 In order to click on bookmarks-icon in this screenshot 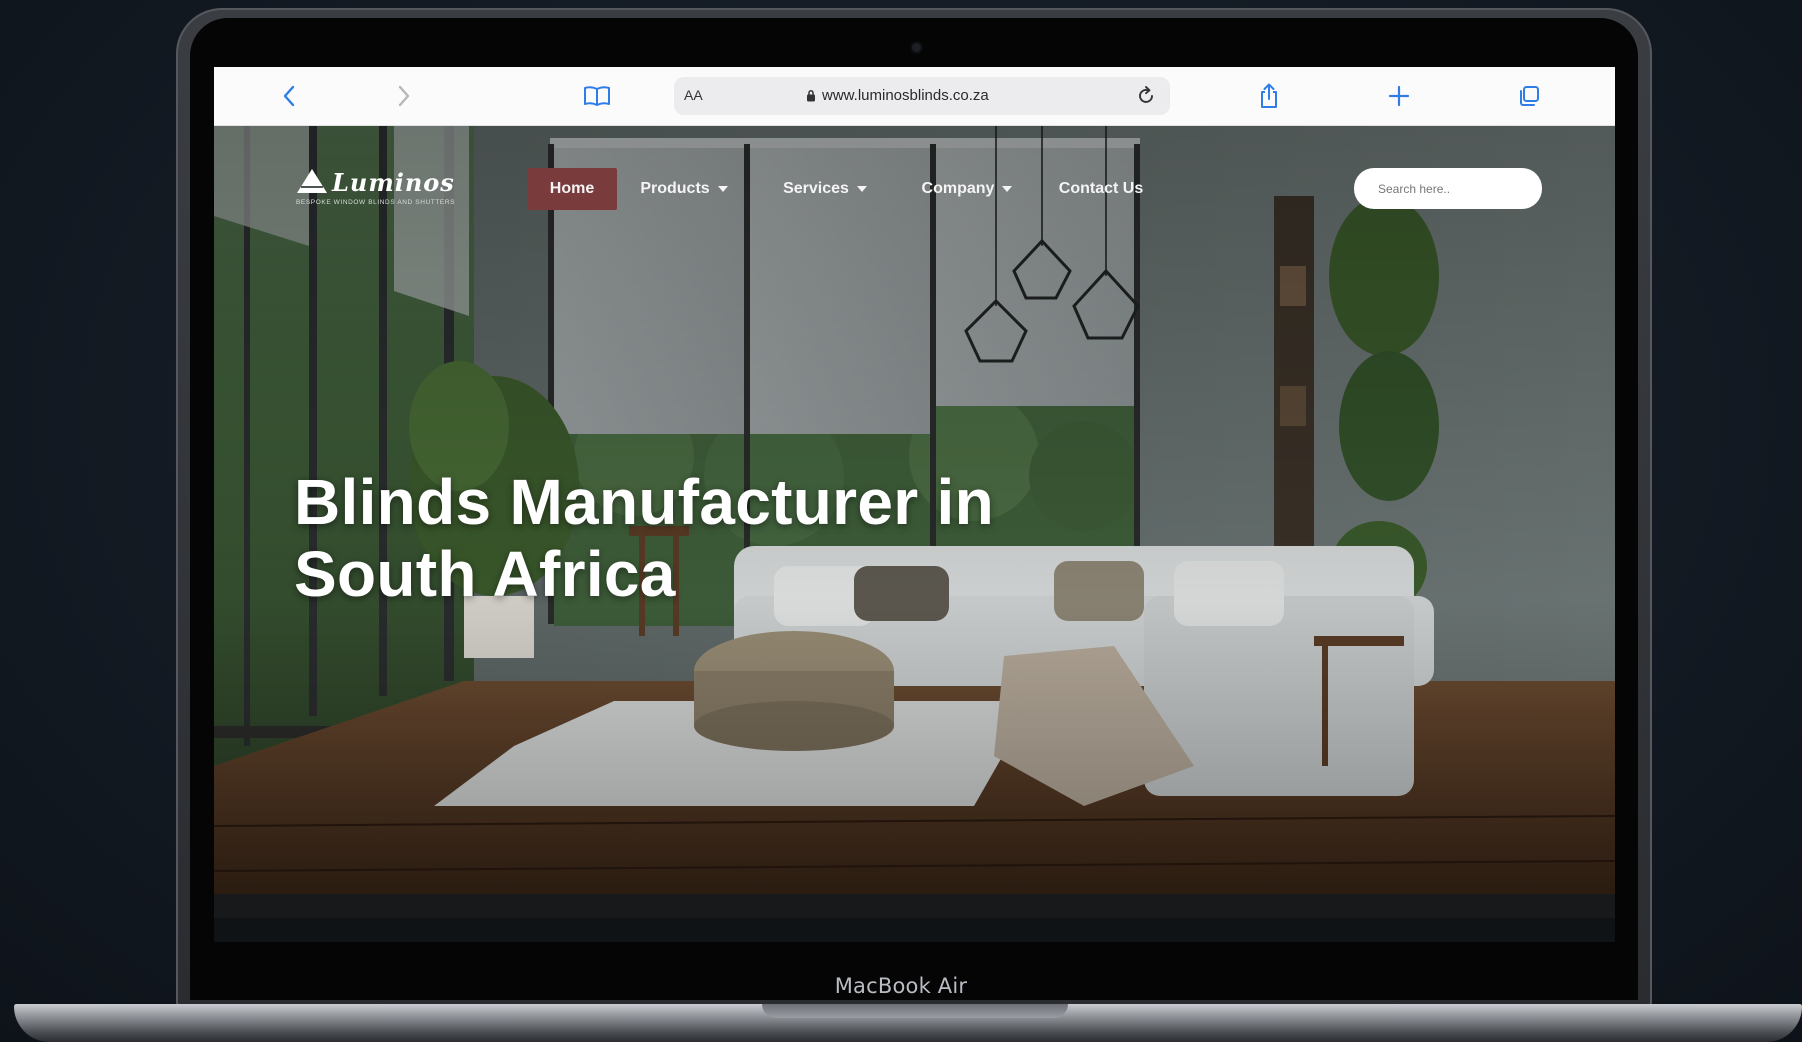, I will do `click(597, 96)`.